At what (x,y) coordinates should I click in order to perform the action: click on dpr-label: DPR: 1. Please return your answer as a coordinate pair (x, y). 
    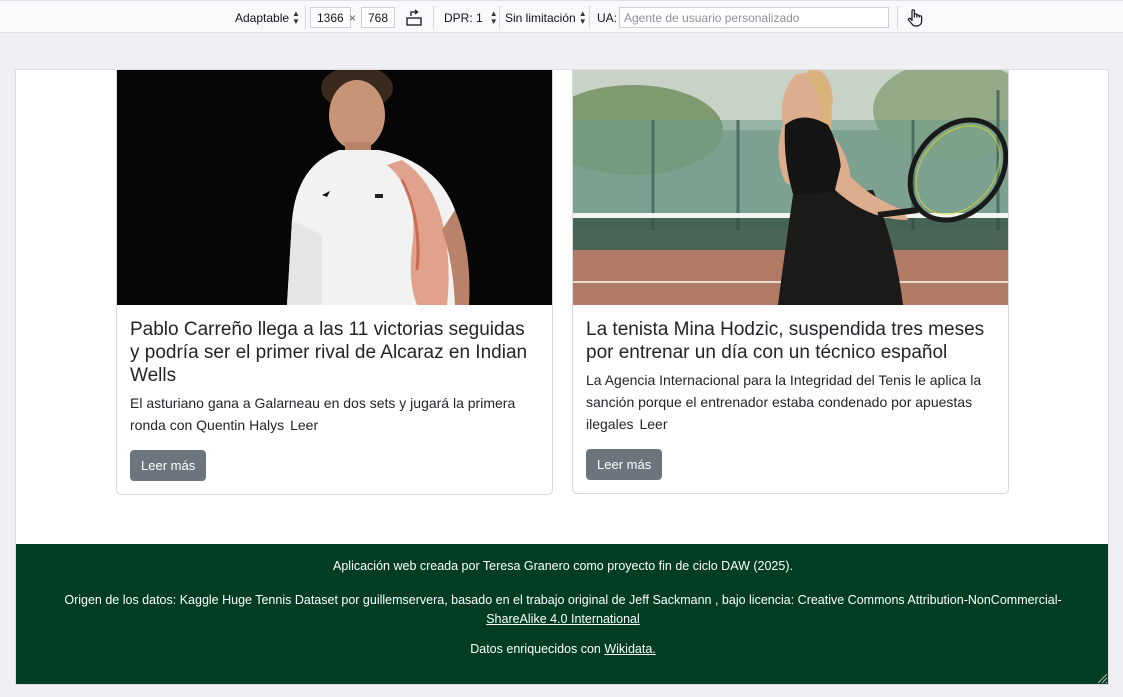
    Looking at the image, I should click on (463, 17).